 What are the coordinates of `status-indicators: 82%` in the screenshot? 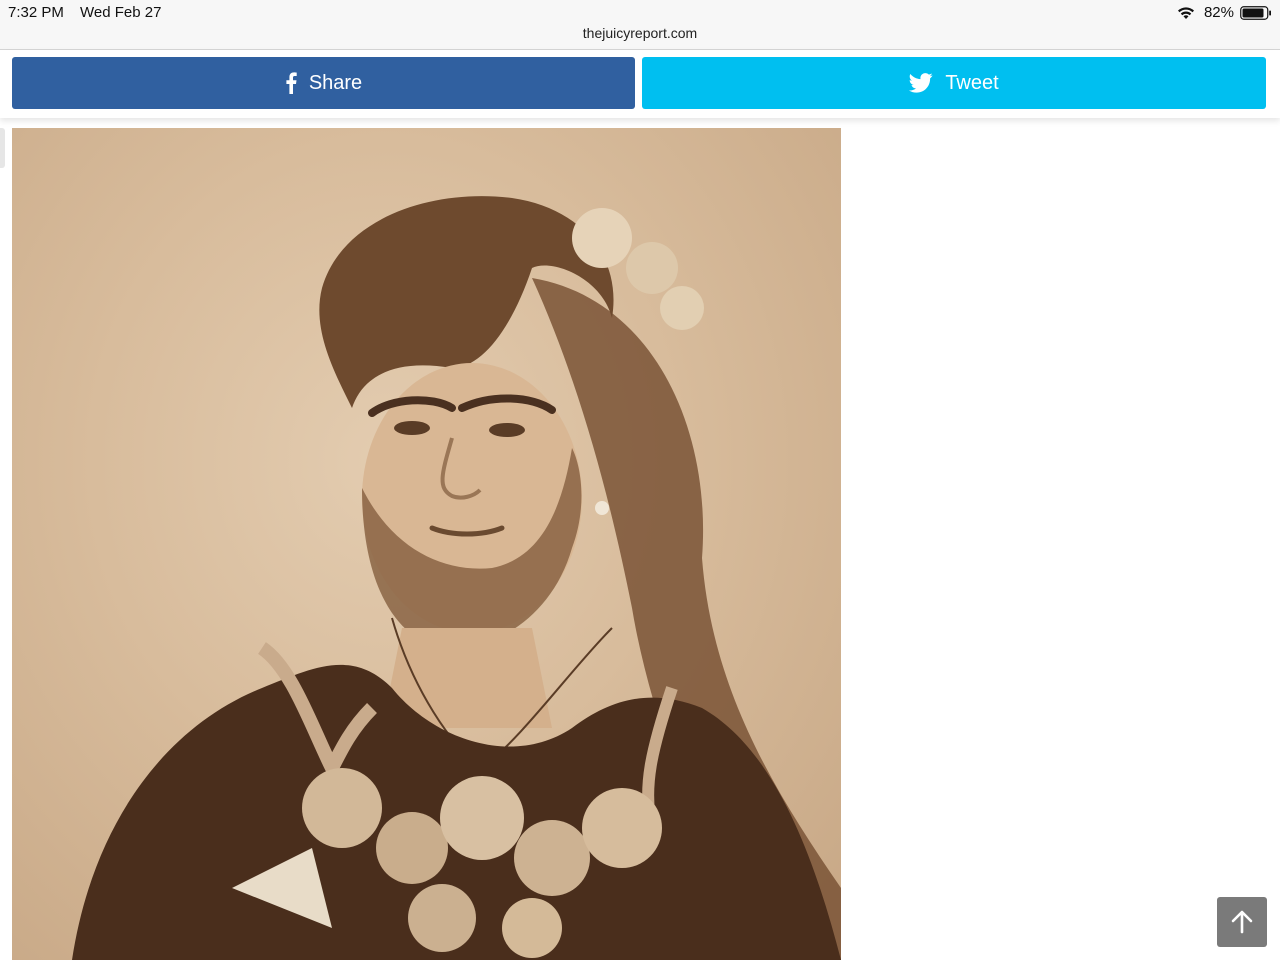 It's located at (1224, 12).